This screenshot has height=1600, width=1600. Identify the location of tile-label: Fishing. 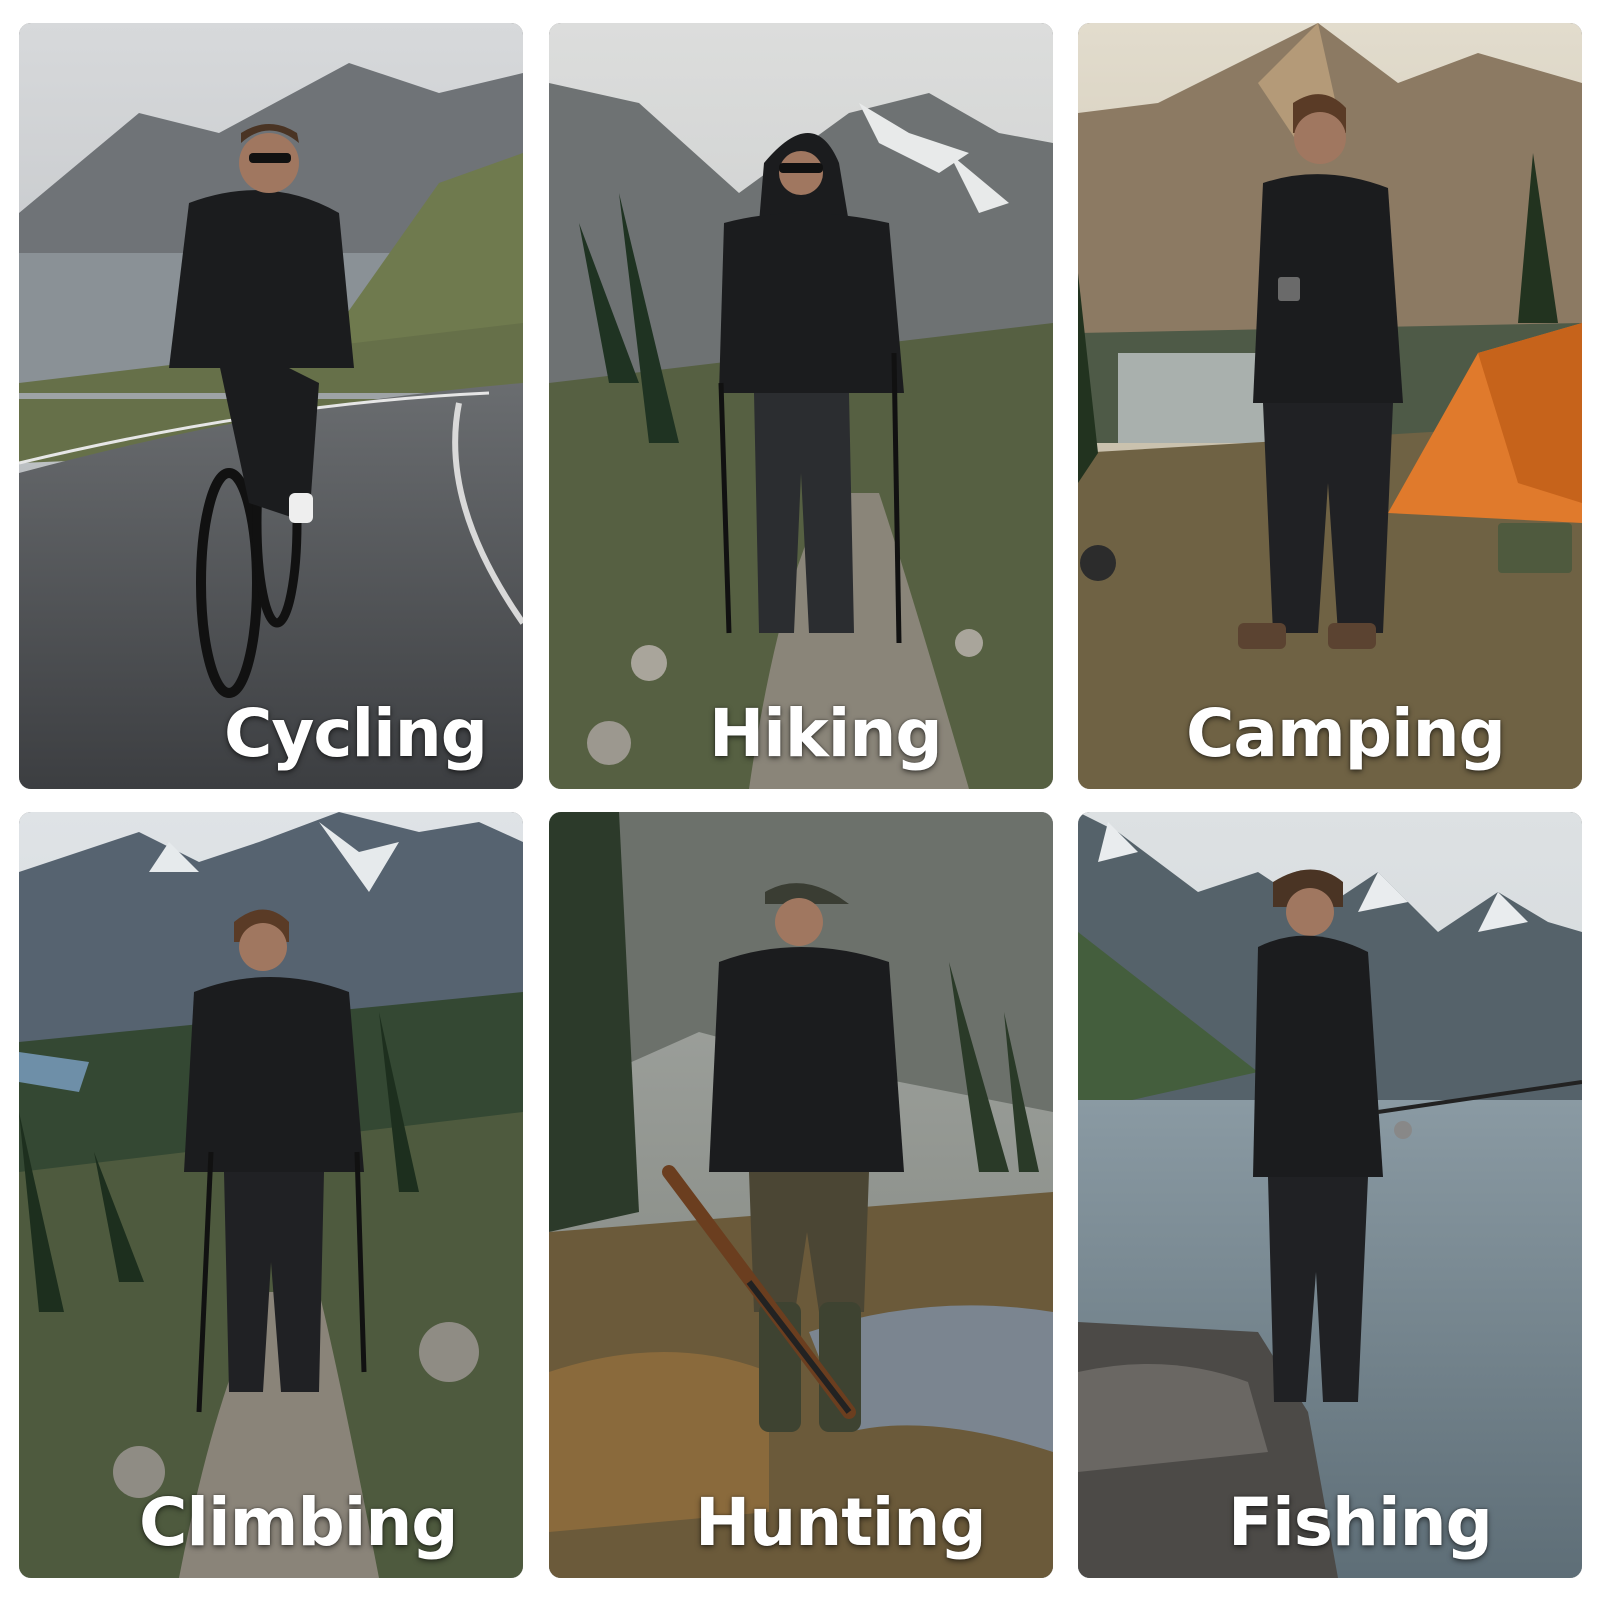
(1360, 1522).